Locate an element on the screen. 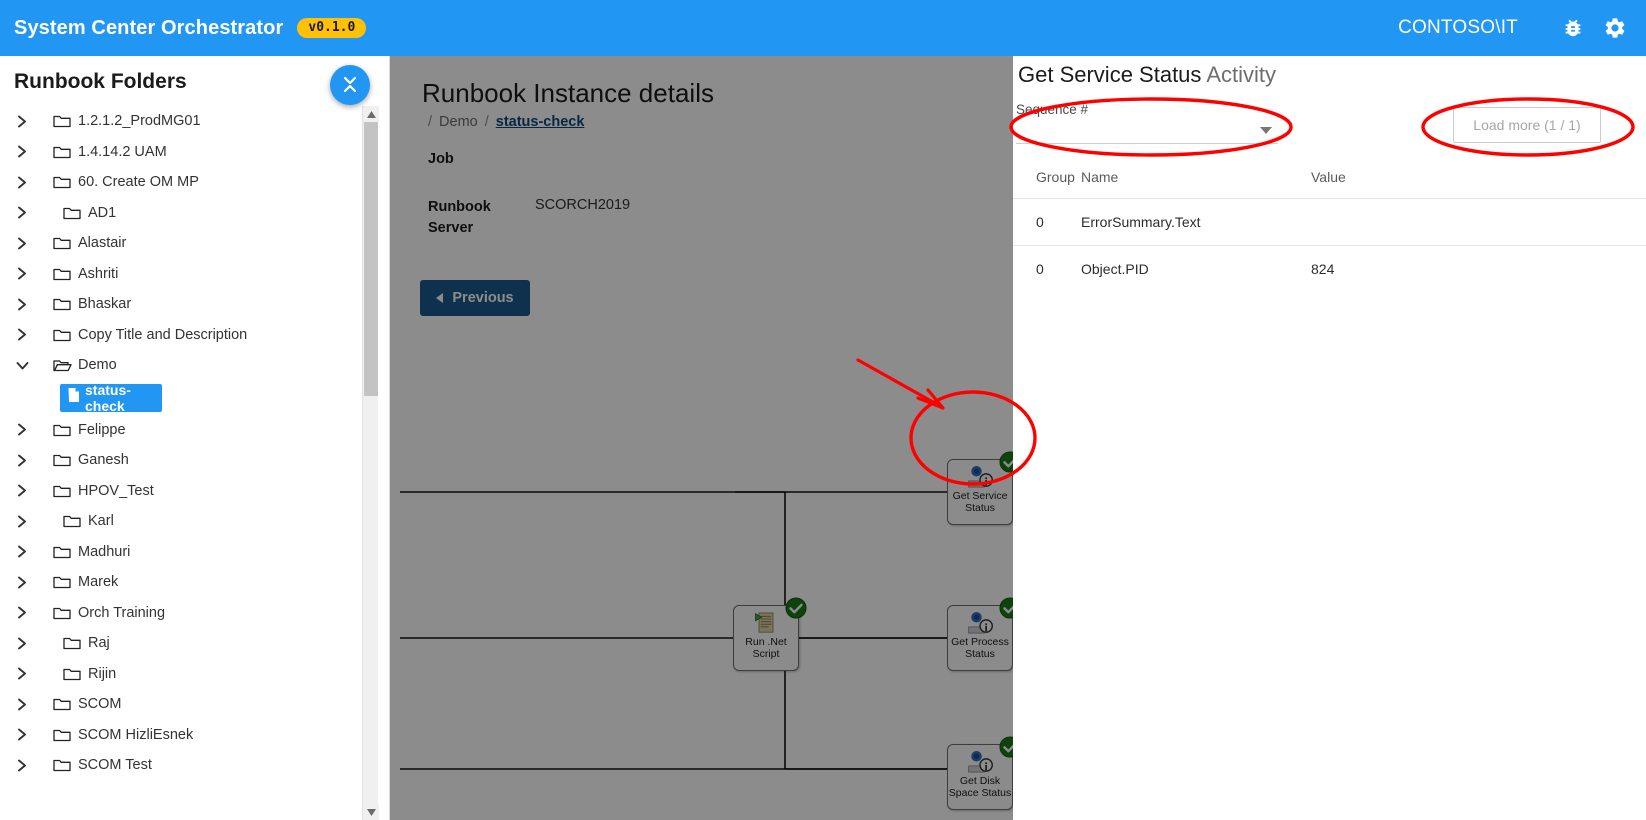  sidebar-folder-bhaskar: Bhaskar is located at coordinates (185, 304).